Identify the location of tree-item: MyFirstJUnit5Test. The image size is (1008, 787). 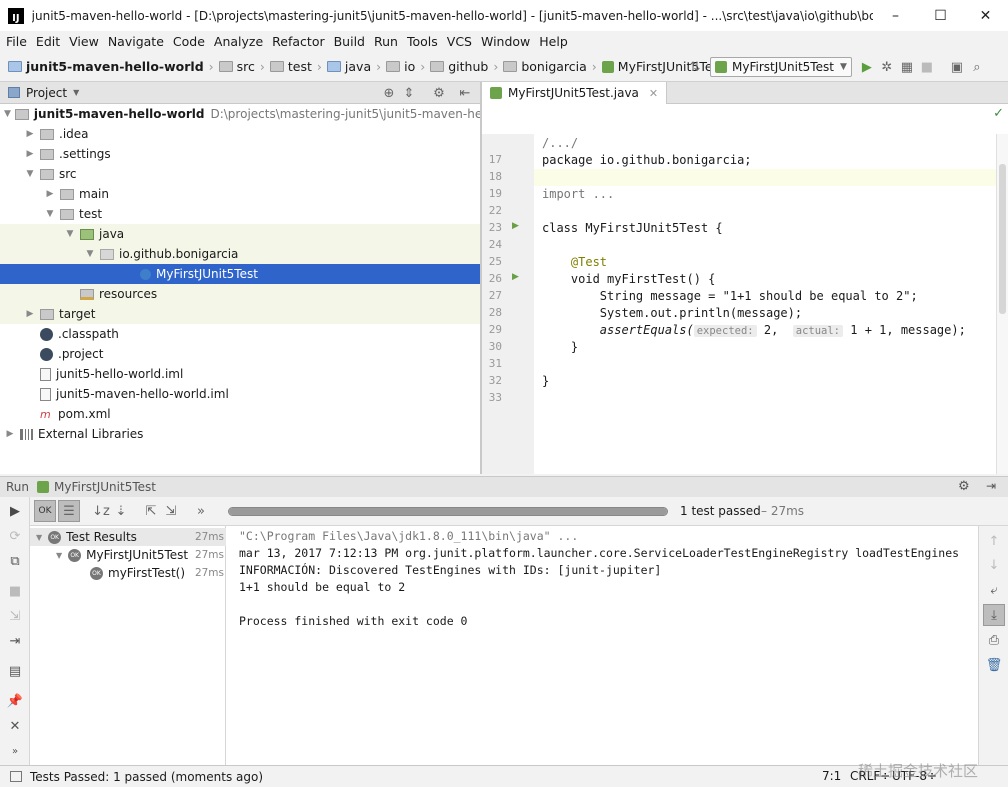
(240, 274).